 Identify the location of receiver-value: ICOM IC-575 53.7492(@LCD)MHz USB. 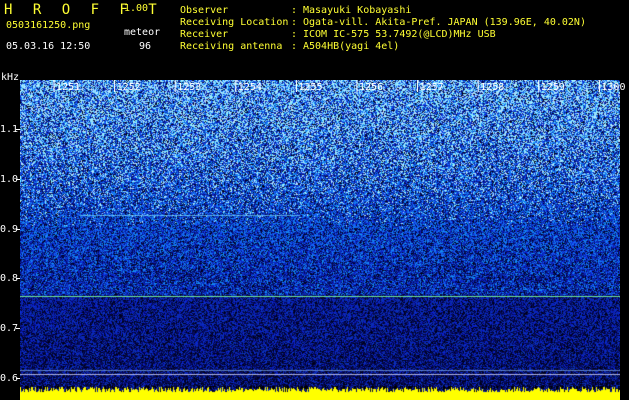
(399, 34).